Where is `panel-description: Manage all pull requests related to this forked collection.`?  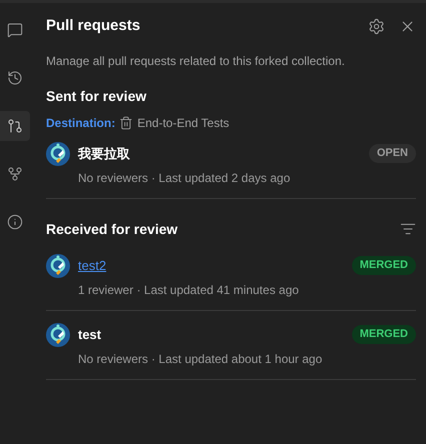 panel-description: Manage all pull requests related to this forked collection. is located at coordinates (196, 61).